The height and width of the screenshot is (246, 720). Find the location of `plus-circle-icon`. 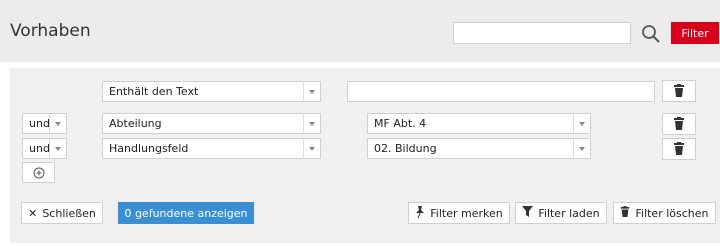

plus-circle-icon is located at coordinates (38, 172).